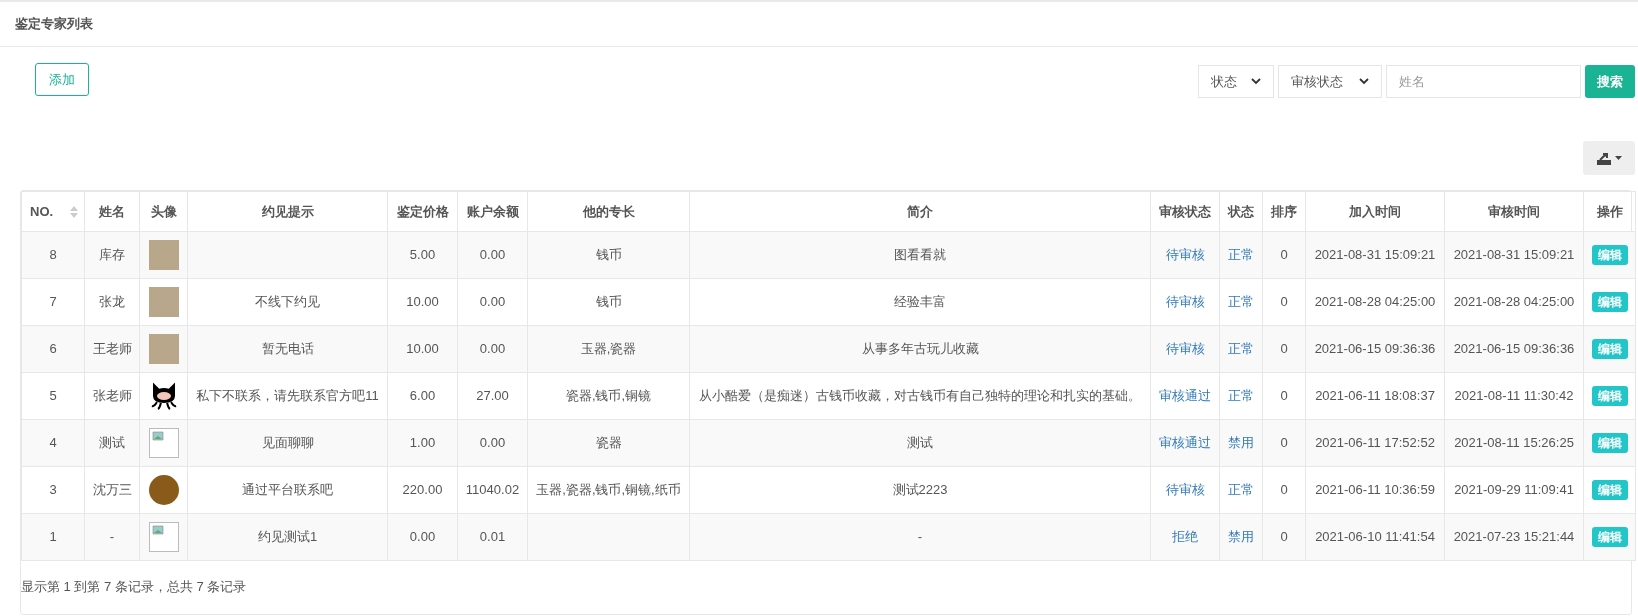 Image resolution: width=1638 pixels, height=616 pixels. What do you see at coordinates (53, 537) in the screenshot?
I see `table-cell: 1` at bounding box center [53, 537].